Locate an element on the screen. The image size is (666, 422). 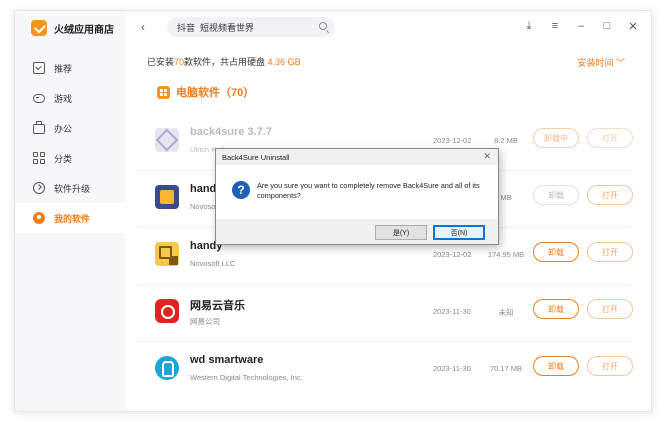
close-icon: ✕ is located at coordinates (633, 26).